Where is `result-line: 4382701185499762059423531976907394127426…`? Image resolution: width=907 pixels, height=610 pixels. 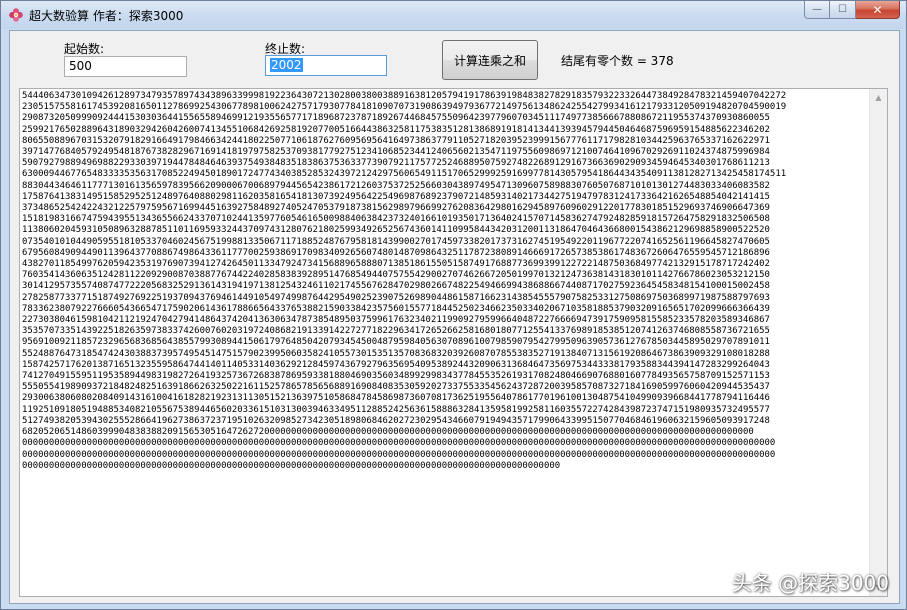
result-line: 4382701185499762059423531976907394127426… is located at coordinates (396, 264).